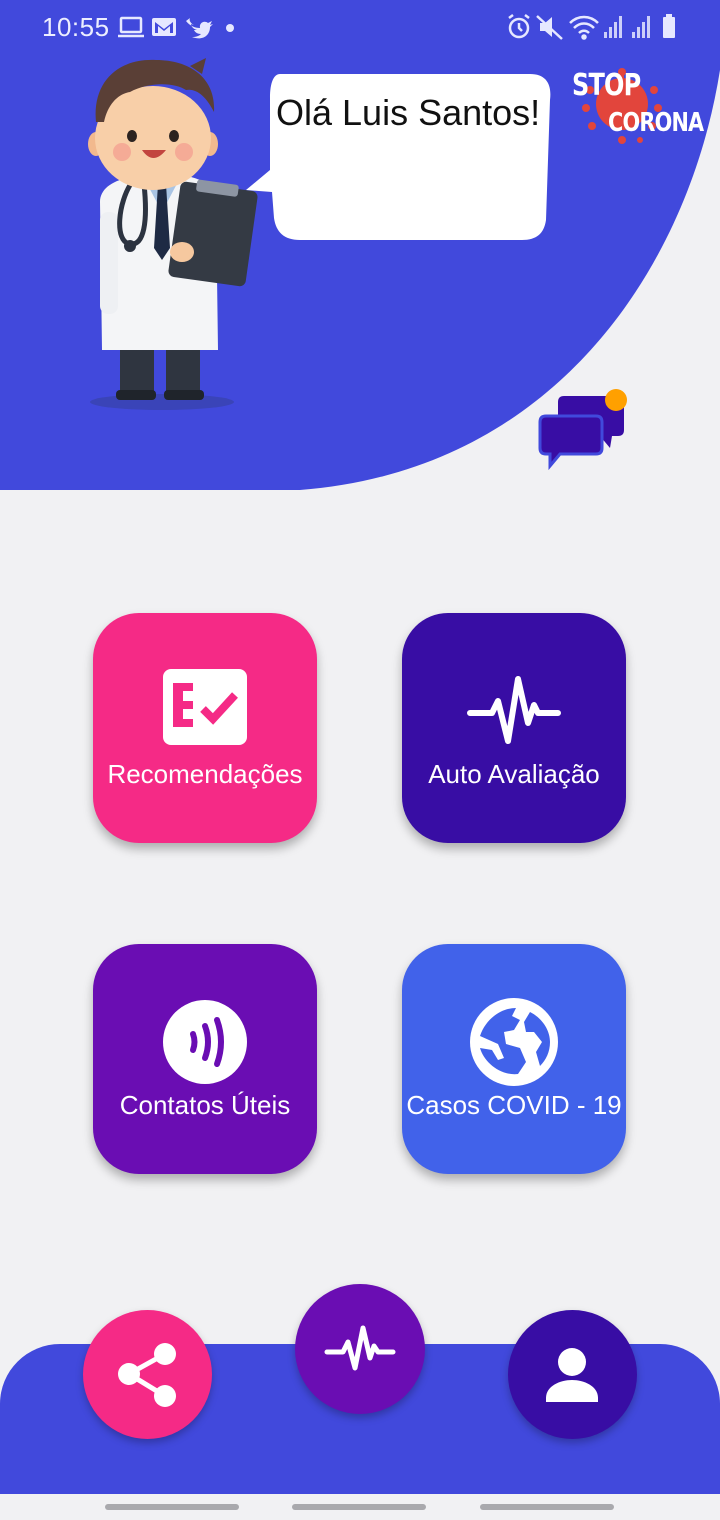 The height and width of the screenshot is (1520, 720). What do you see at coordinates (606, 85) in the screenshot?
I see `logo-line1: STOP` at bounding box center [606, 85].